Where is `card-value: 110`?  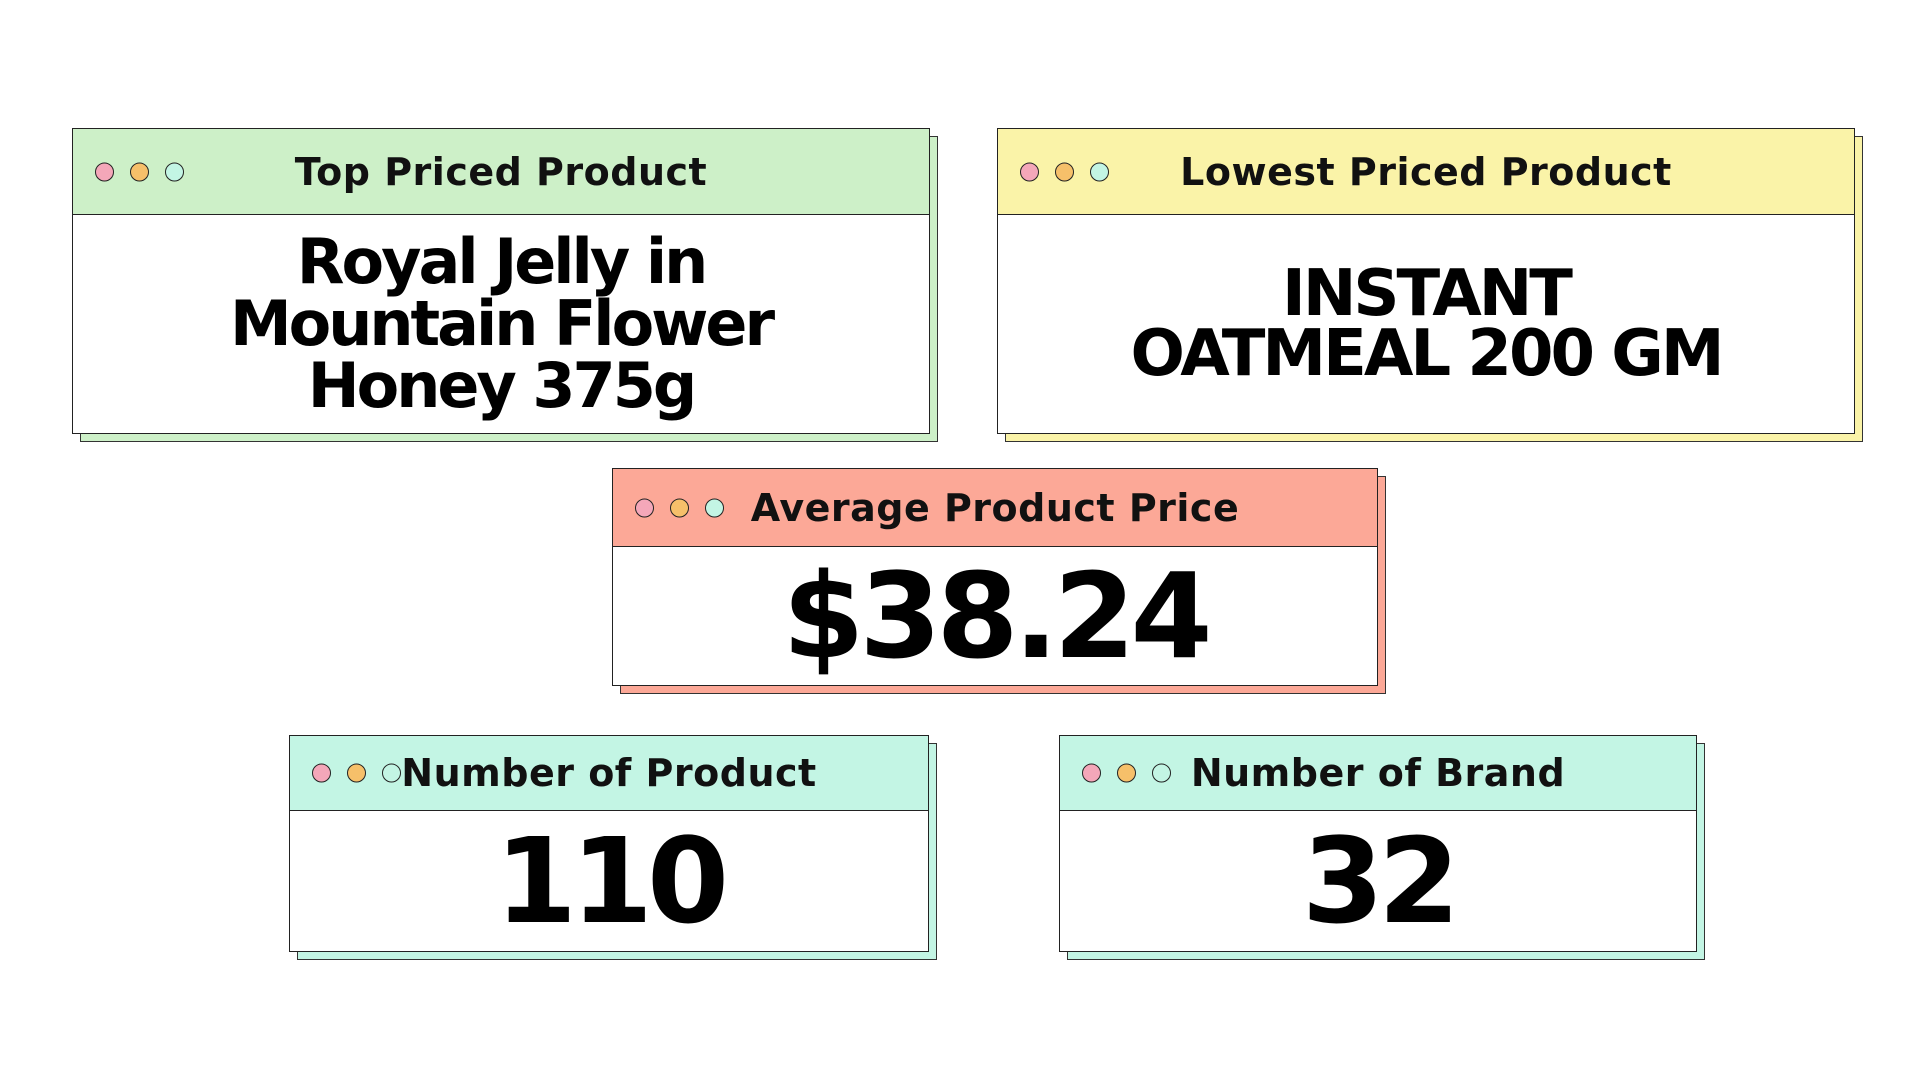 card-value: 110 is located at coordinates (611, 881).